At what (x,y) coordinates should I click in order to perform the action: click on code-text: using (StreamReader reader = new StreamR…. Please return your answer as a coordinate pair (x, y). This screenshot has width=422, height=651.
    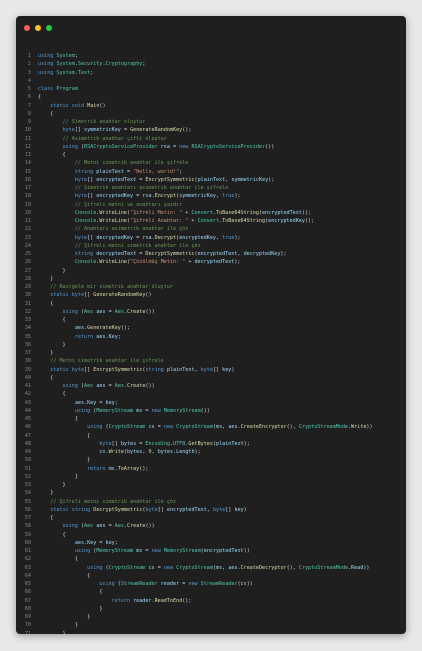
    Looking at the image, I should click on (176, 584).